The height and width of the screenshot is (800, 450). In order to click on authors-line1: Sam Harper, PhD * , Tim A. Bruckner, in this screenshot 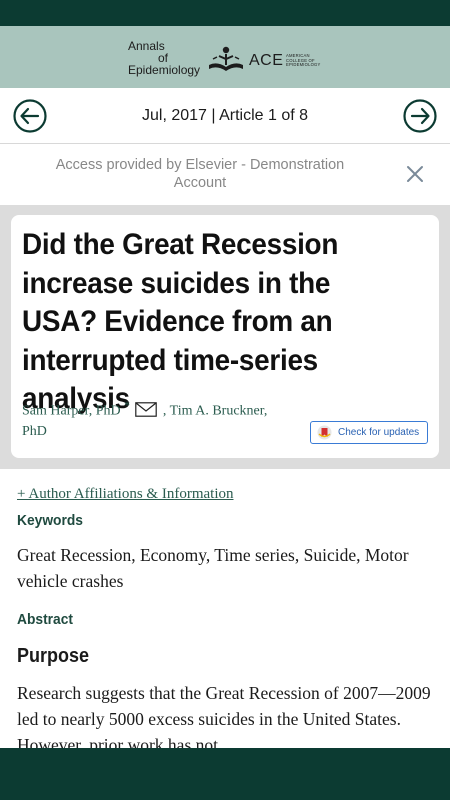, I will do `click(144, 409)`.